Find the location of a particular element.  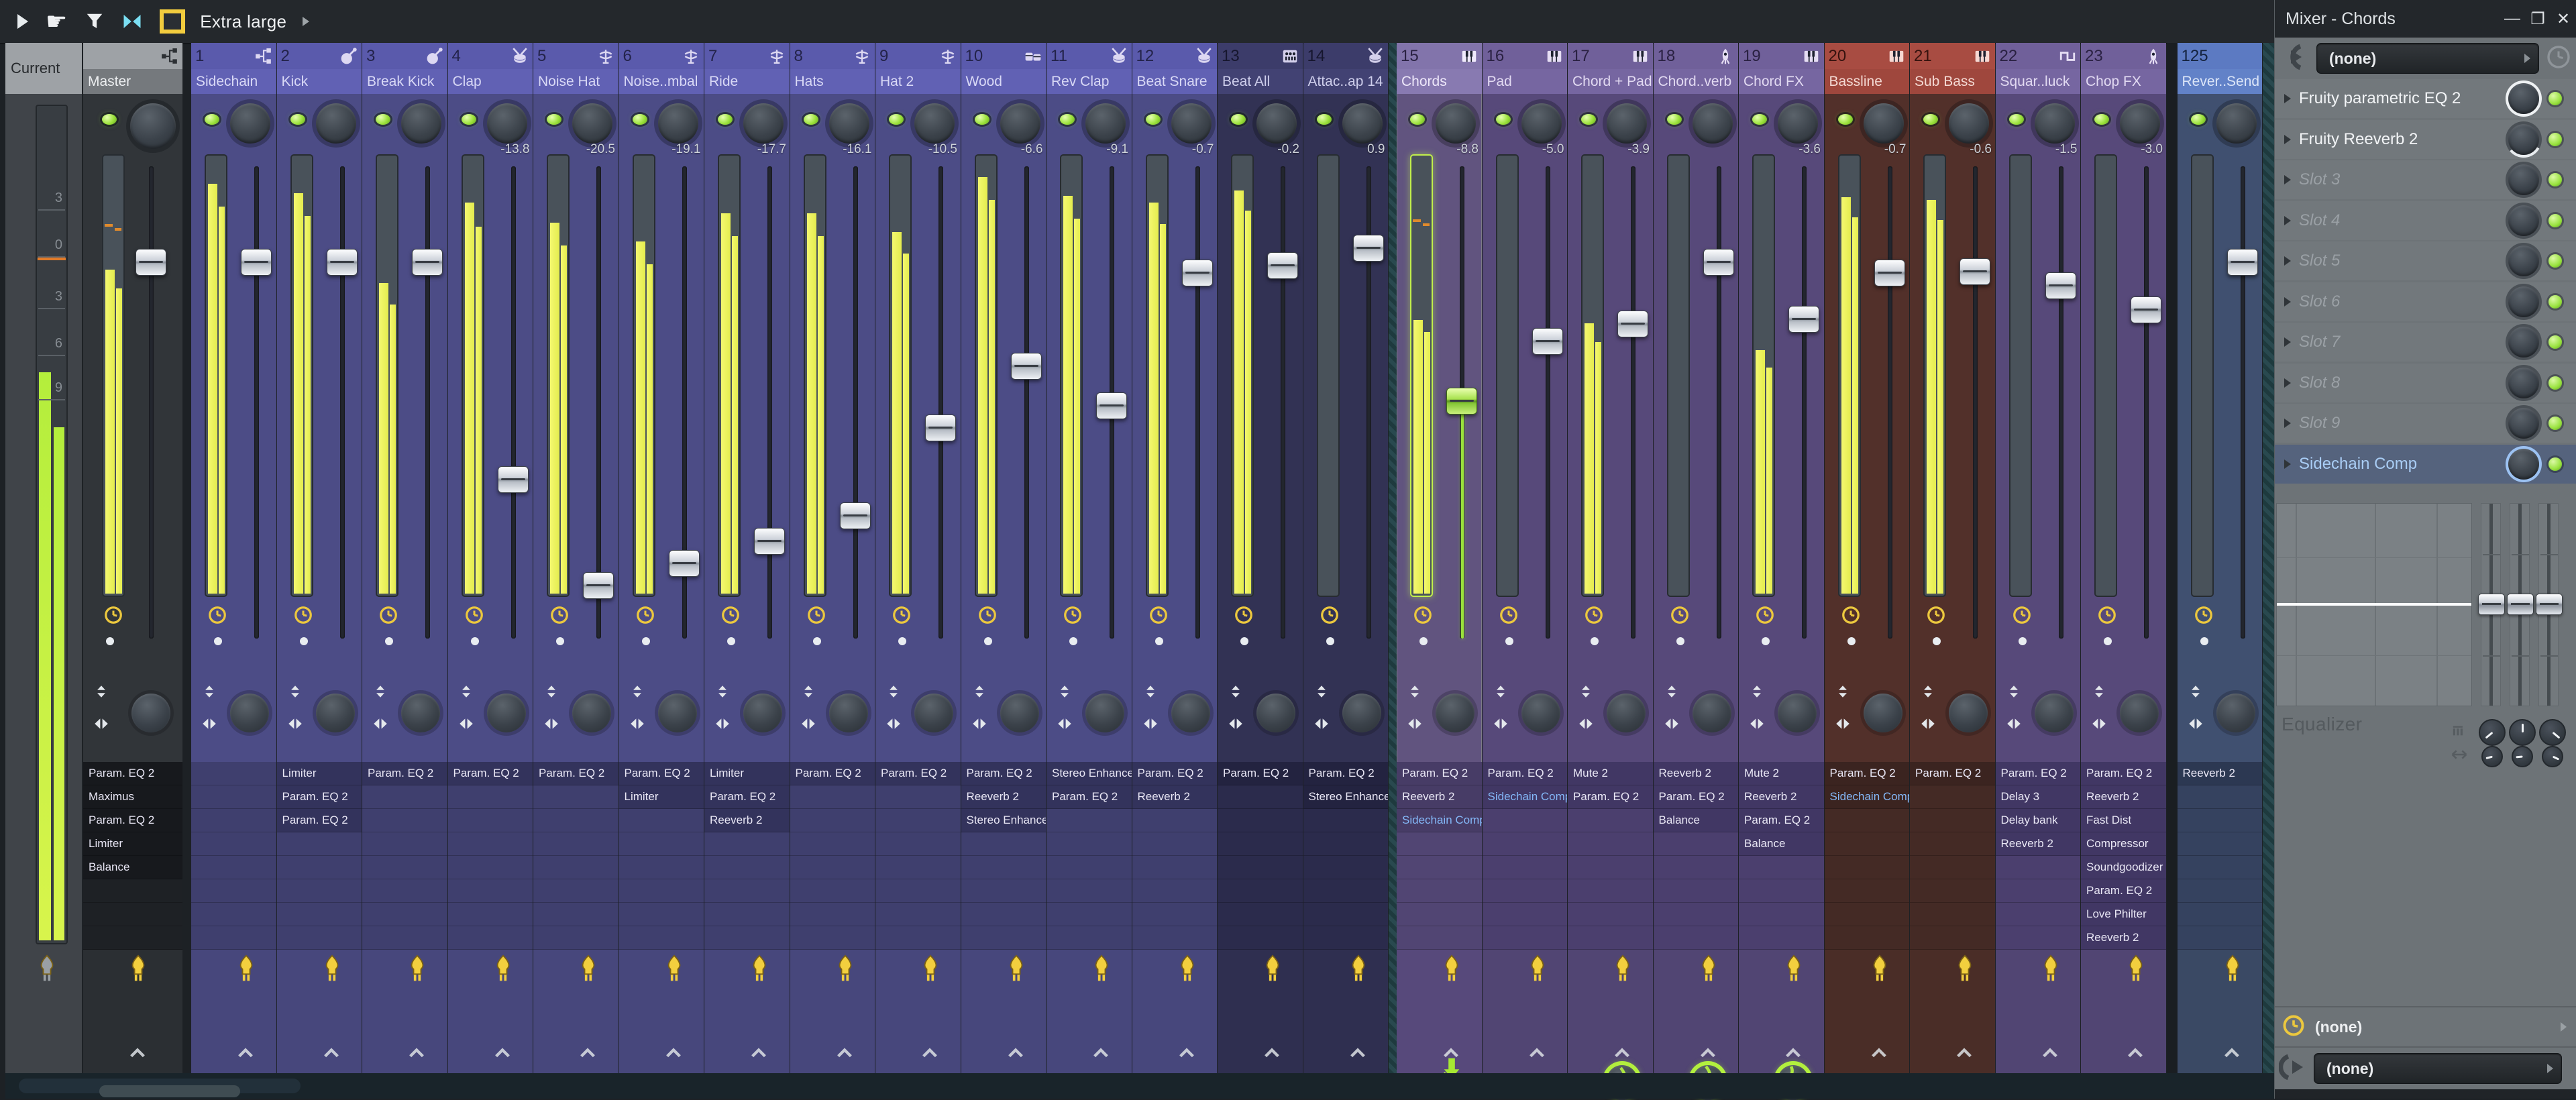

strip-name: Ride is located at coordinates (747, 82).